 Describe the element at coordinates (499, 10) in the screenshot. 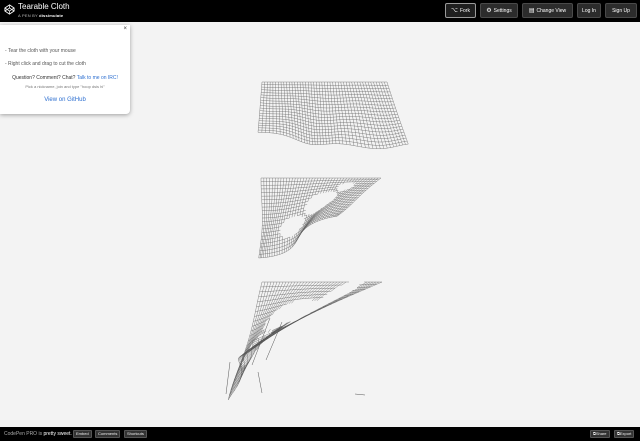

I see `settings-button: ⚙ Settings` at that location.